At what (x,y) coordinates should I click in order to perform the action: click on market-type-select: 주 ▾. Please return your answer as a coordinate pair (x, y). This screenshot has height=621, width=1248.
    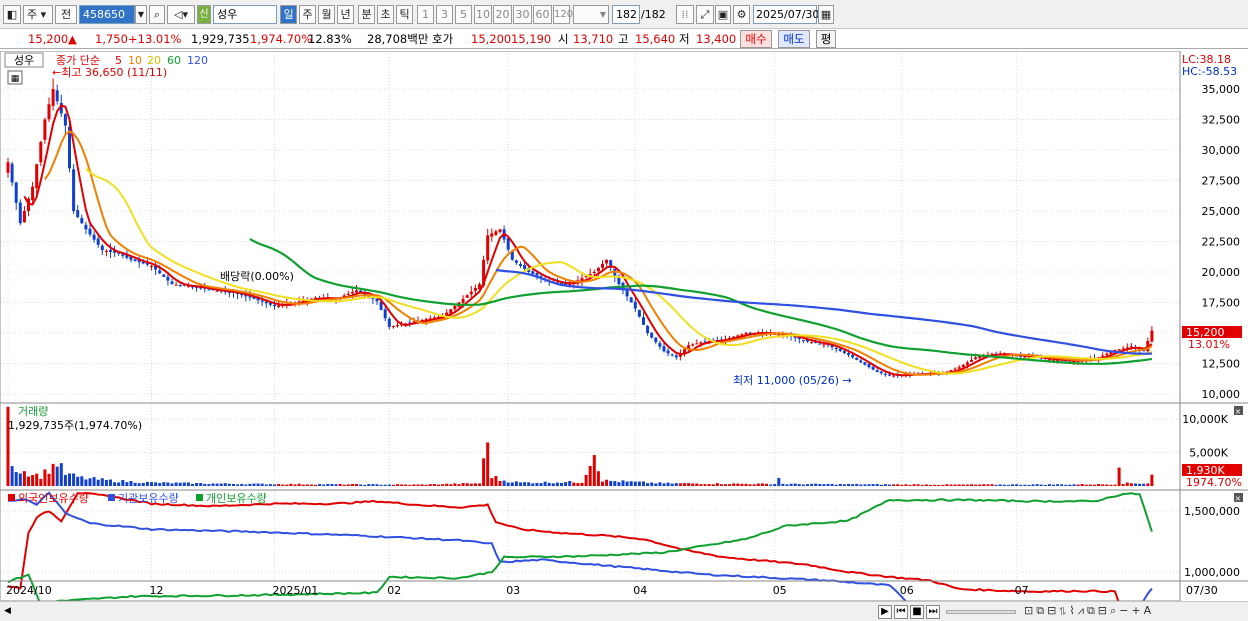
    Looking at the image, I should click on (38, 14).